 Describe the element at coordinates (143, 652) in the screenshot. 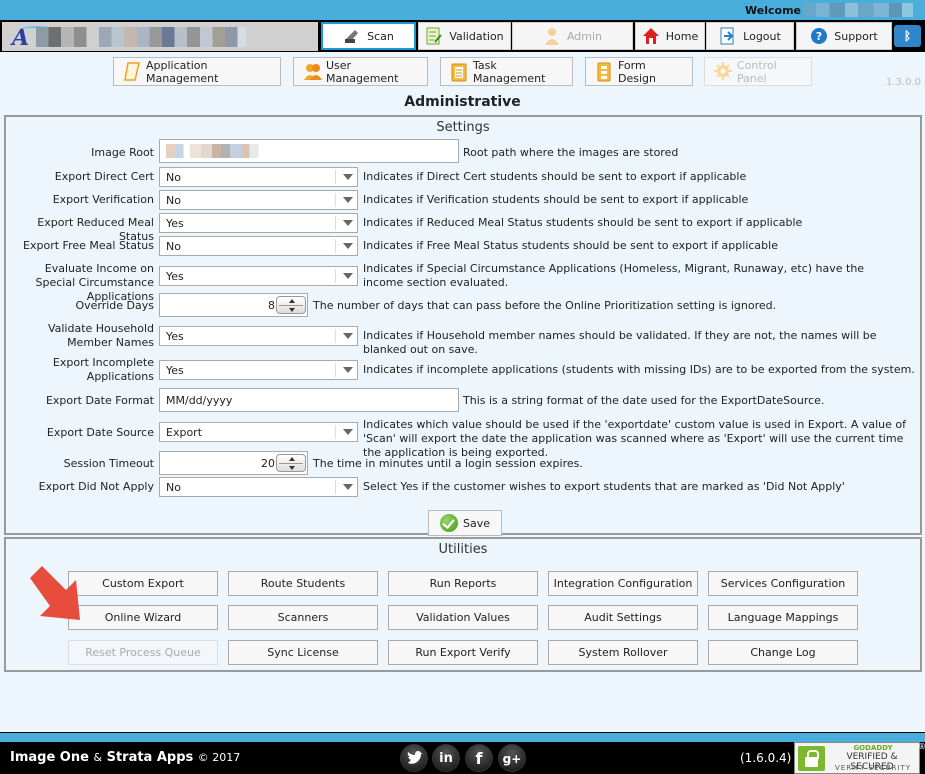

I see `utility-button-reset-process-queue: Reset Process Queue` at that location.